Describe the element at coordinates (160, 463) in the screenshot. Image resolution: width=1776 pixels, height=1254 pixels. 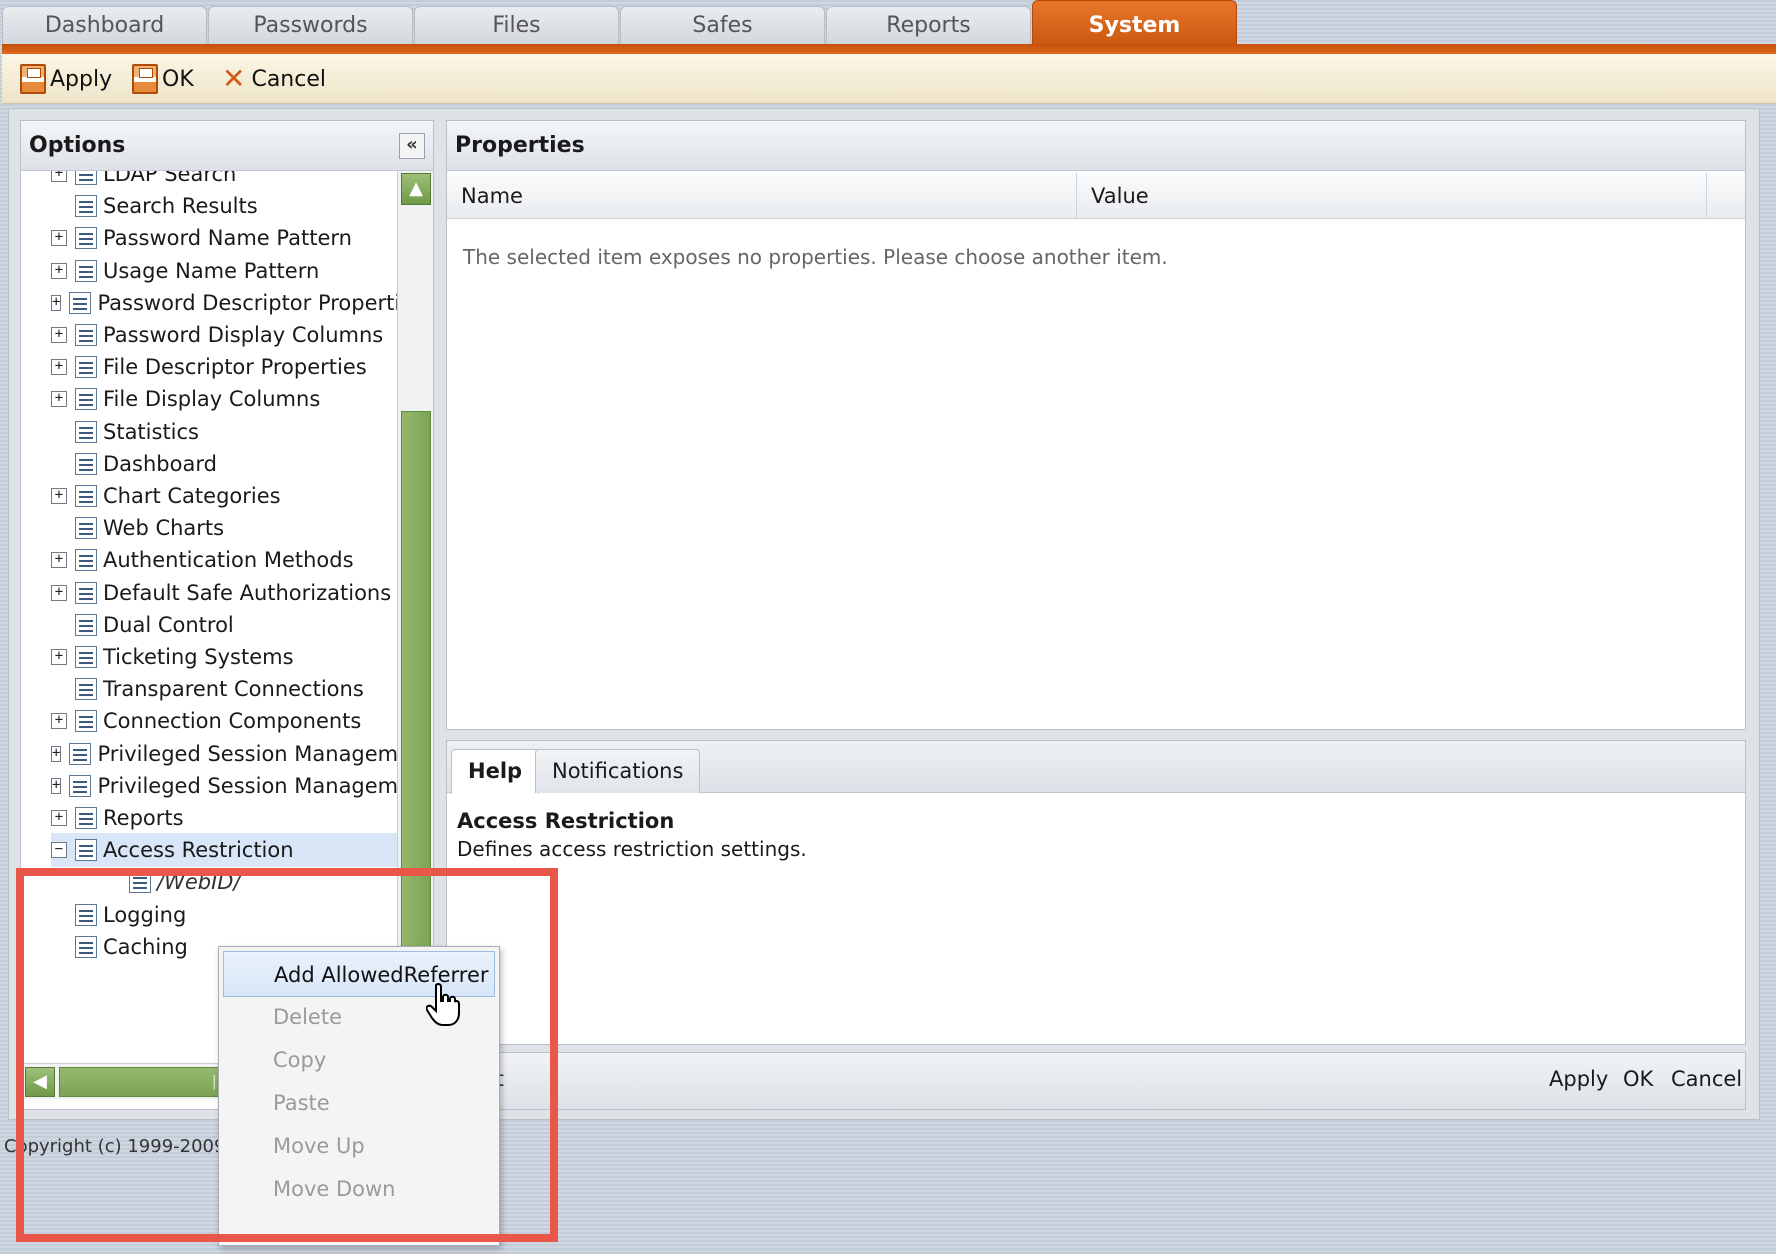
I see `tree-item-label: Dashboard` at that location.